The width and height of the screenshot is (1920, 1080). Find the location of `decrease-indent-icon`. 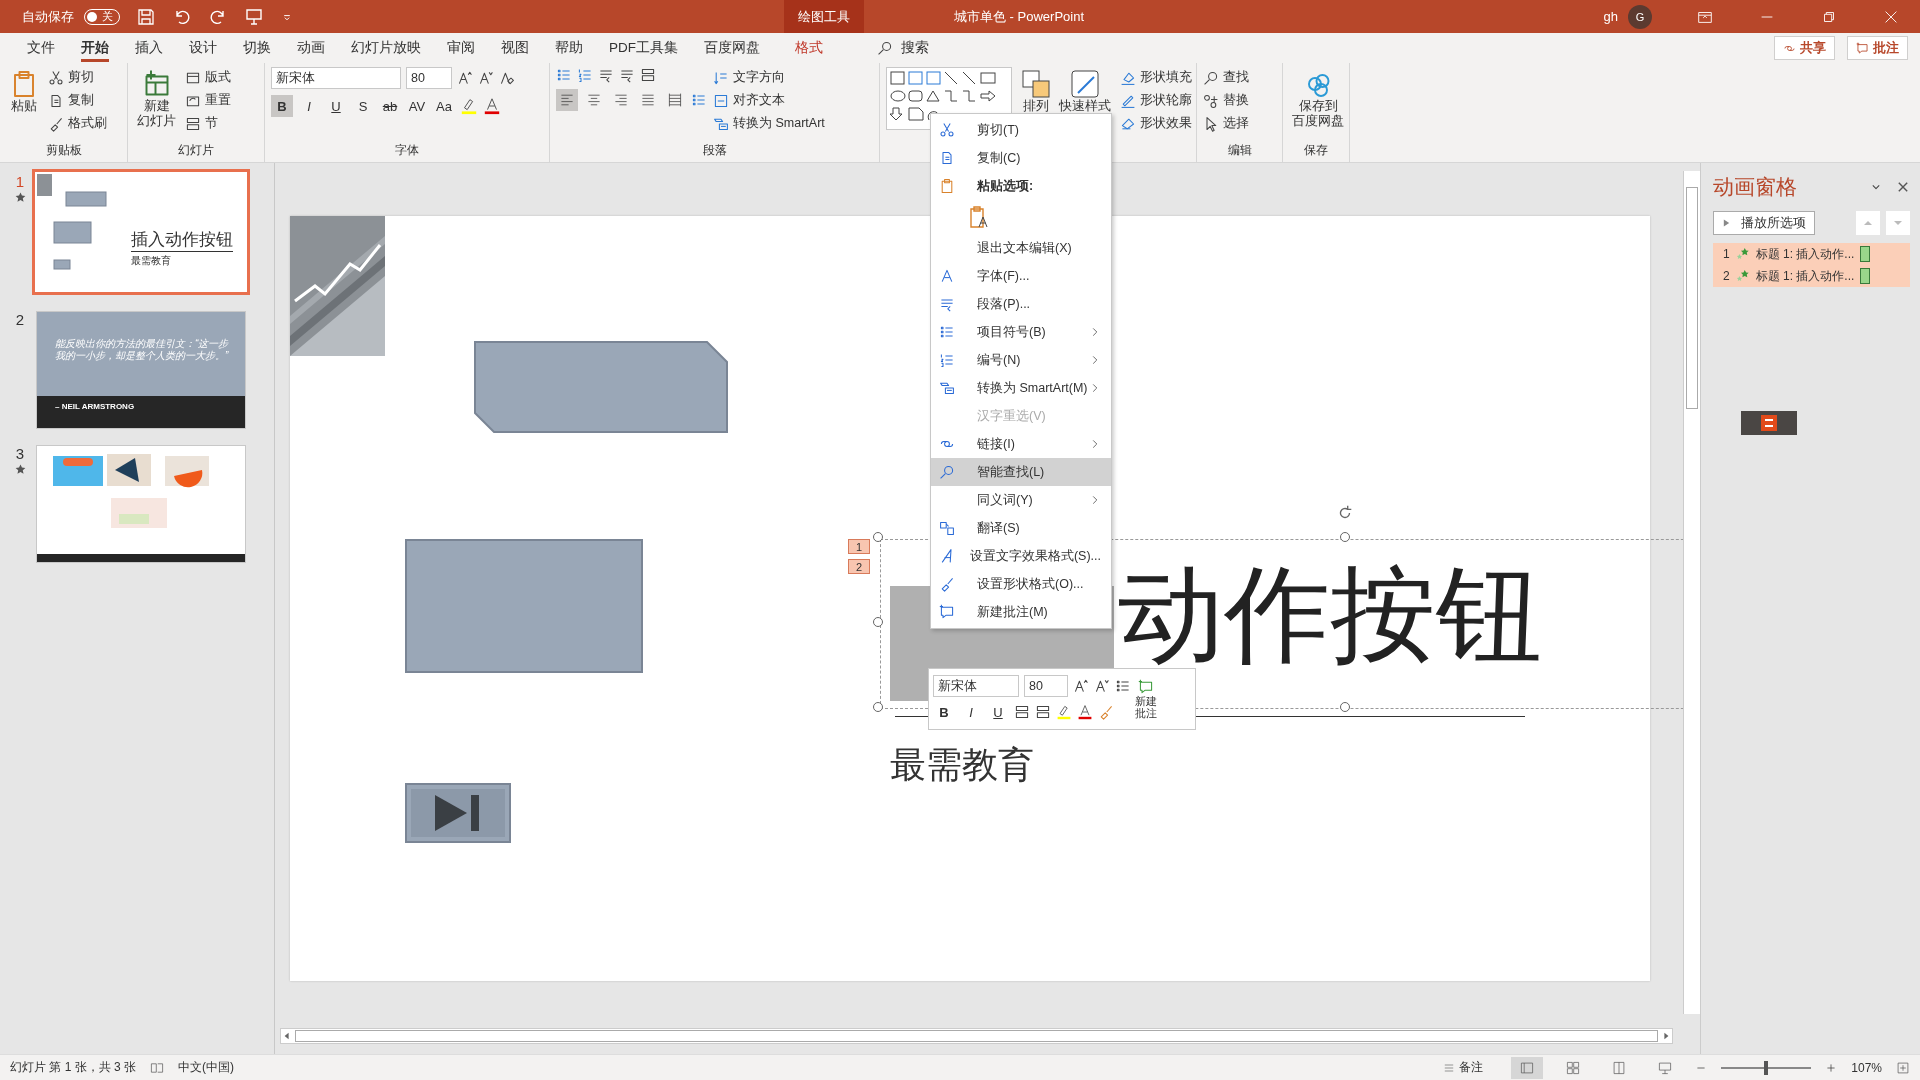

decrease-indent-icon is located at coordinates (606, 75).